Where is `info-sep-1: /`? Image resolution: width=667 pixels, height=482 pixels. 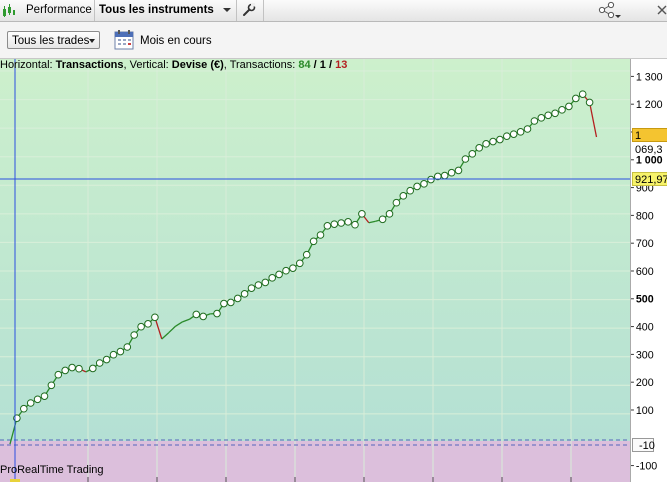 info-sep-1: / is located at coordinates (315, 65).